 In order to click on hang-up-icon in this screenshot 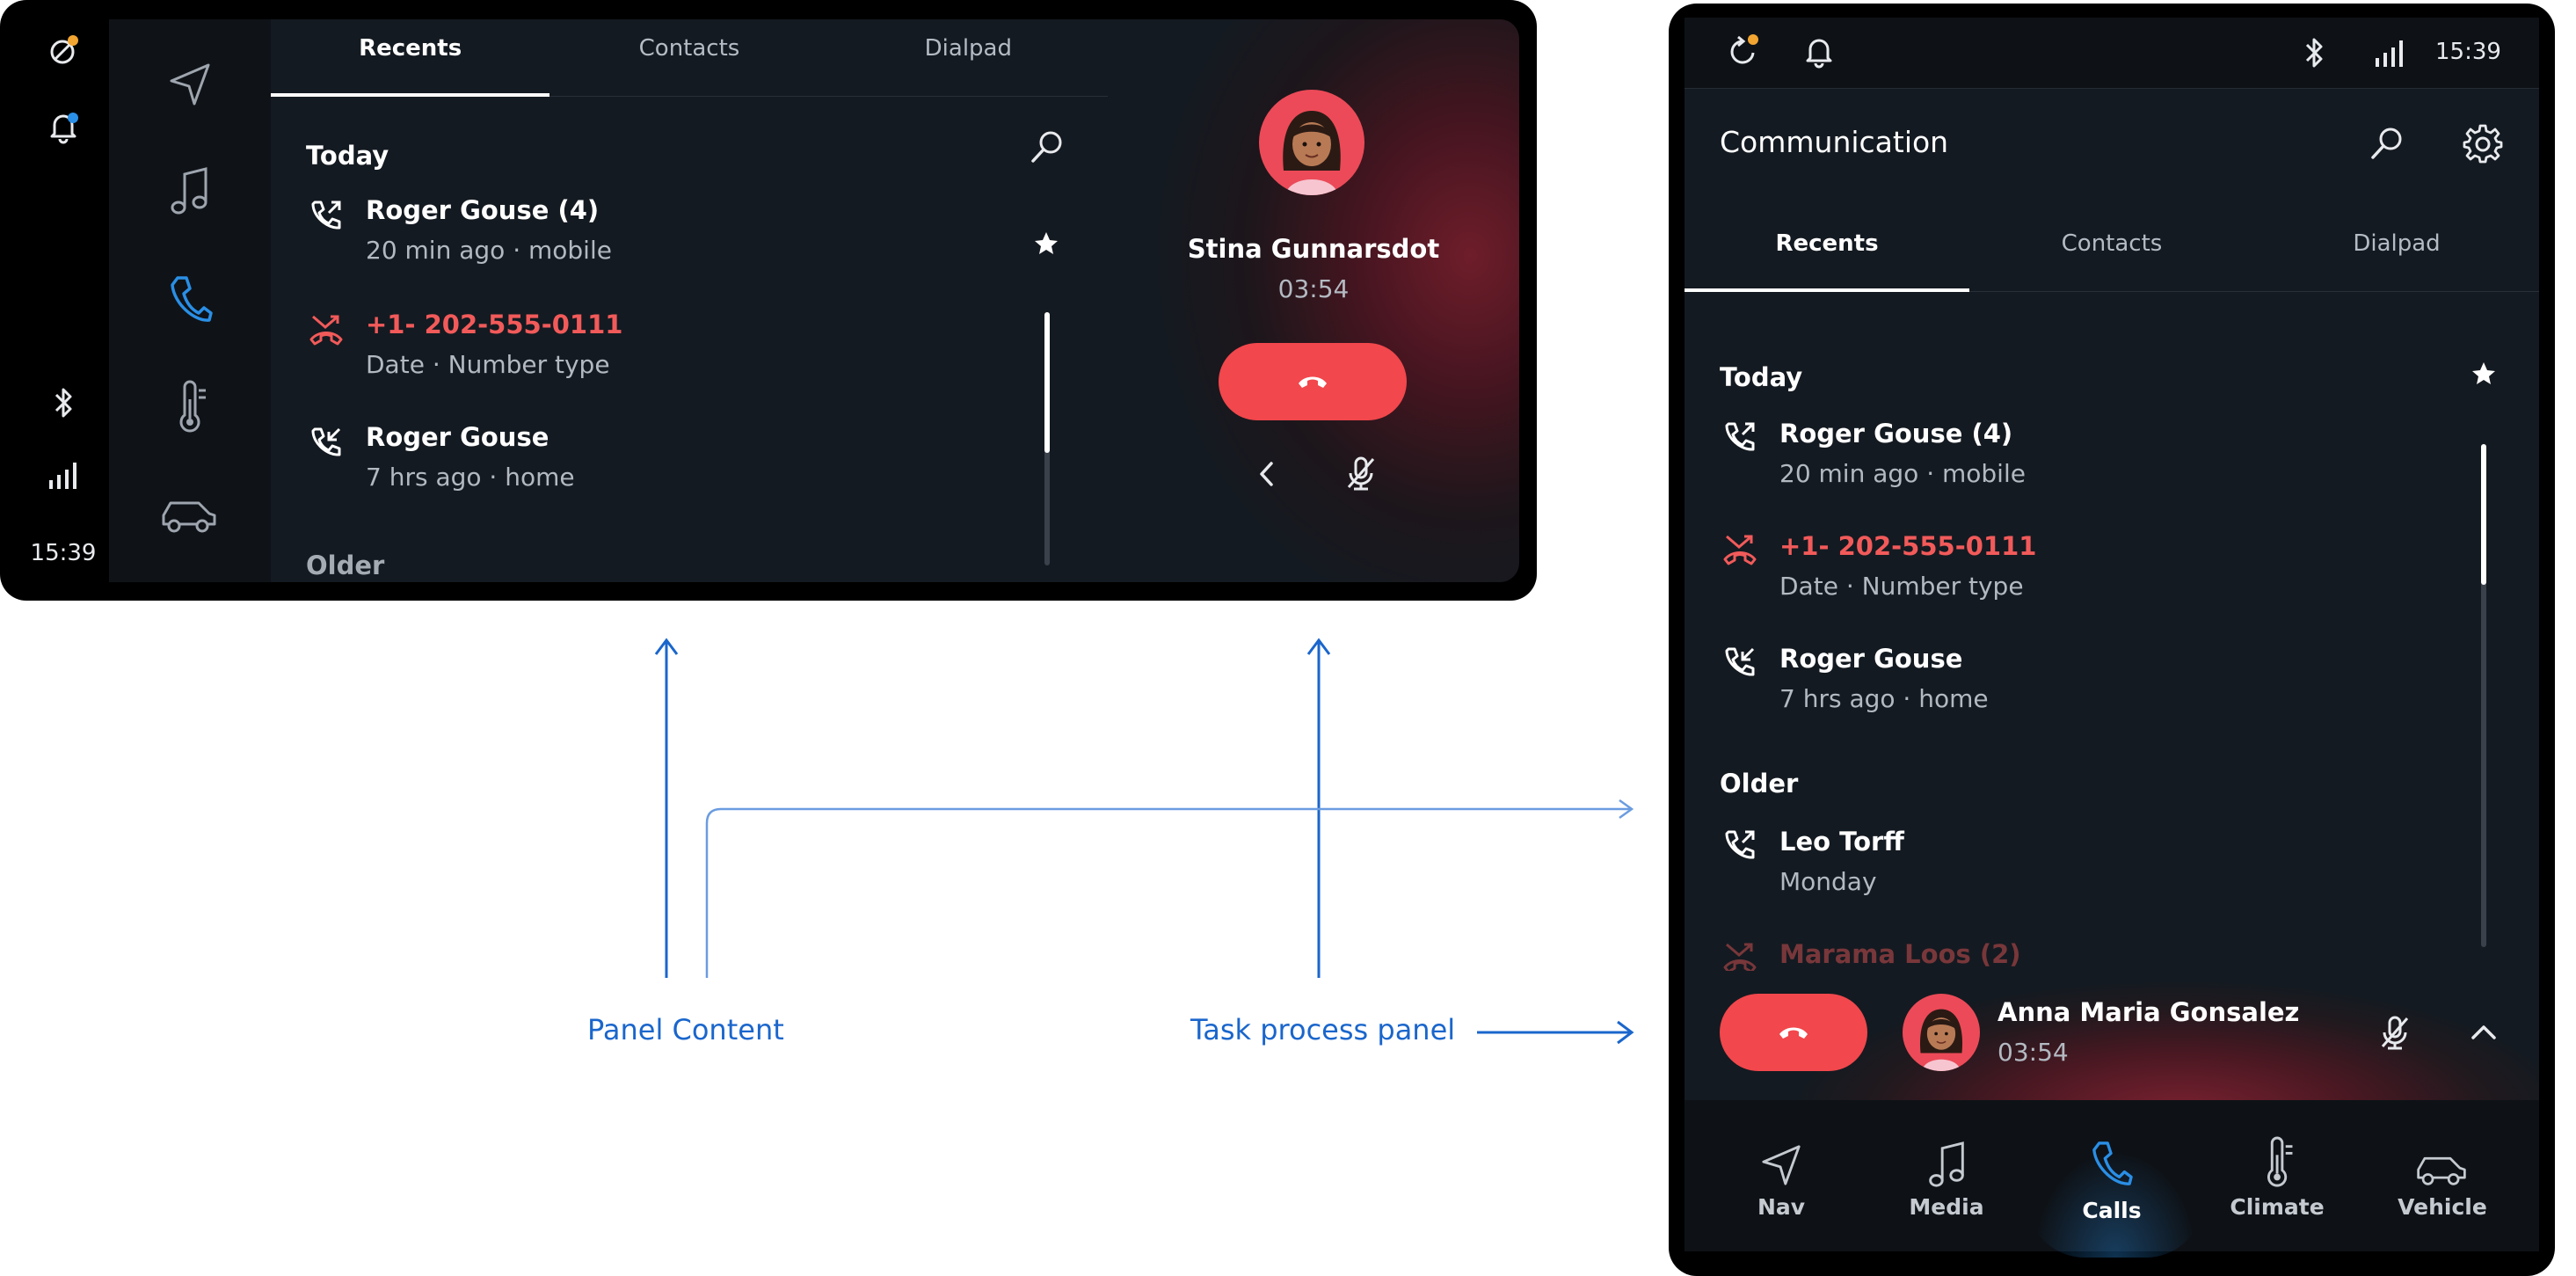, I will do `click(1793, 1031)`.